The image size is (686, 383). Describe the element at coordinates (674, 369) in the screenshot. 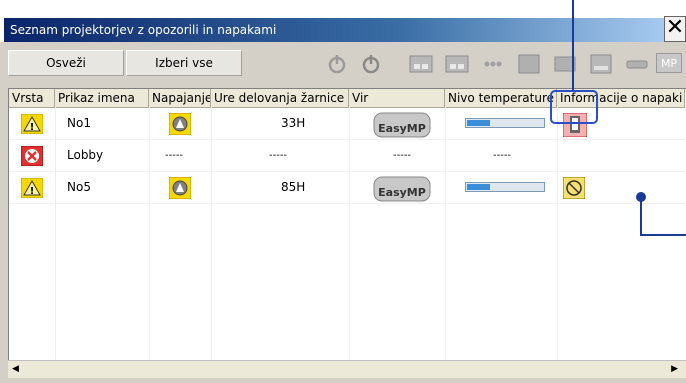

I see `scroll-right-icon: ▶` at that location.